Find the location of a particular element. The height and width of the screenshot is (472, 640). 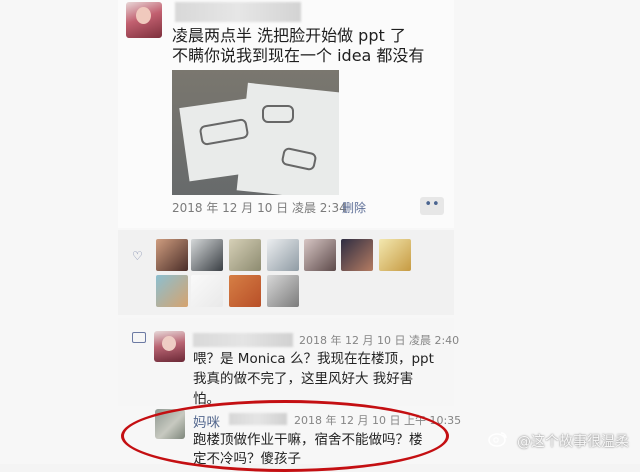

post-timestamp: 2018 年 12 月 10 日 凌晨 2:34 is located at coordinates (259, 208).